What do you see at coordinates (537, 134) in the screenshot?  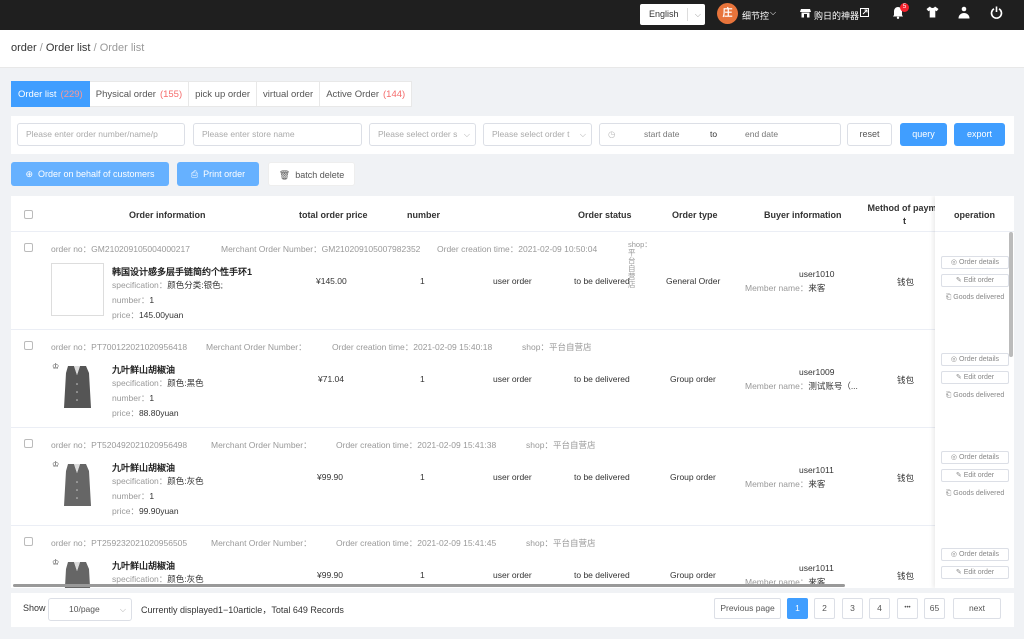 I see `order-type-select: Please select order t ⌵` at bounding box center [537, 134].